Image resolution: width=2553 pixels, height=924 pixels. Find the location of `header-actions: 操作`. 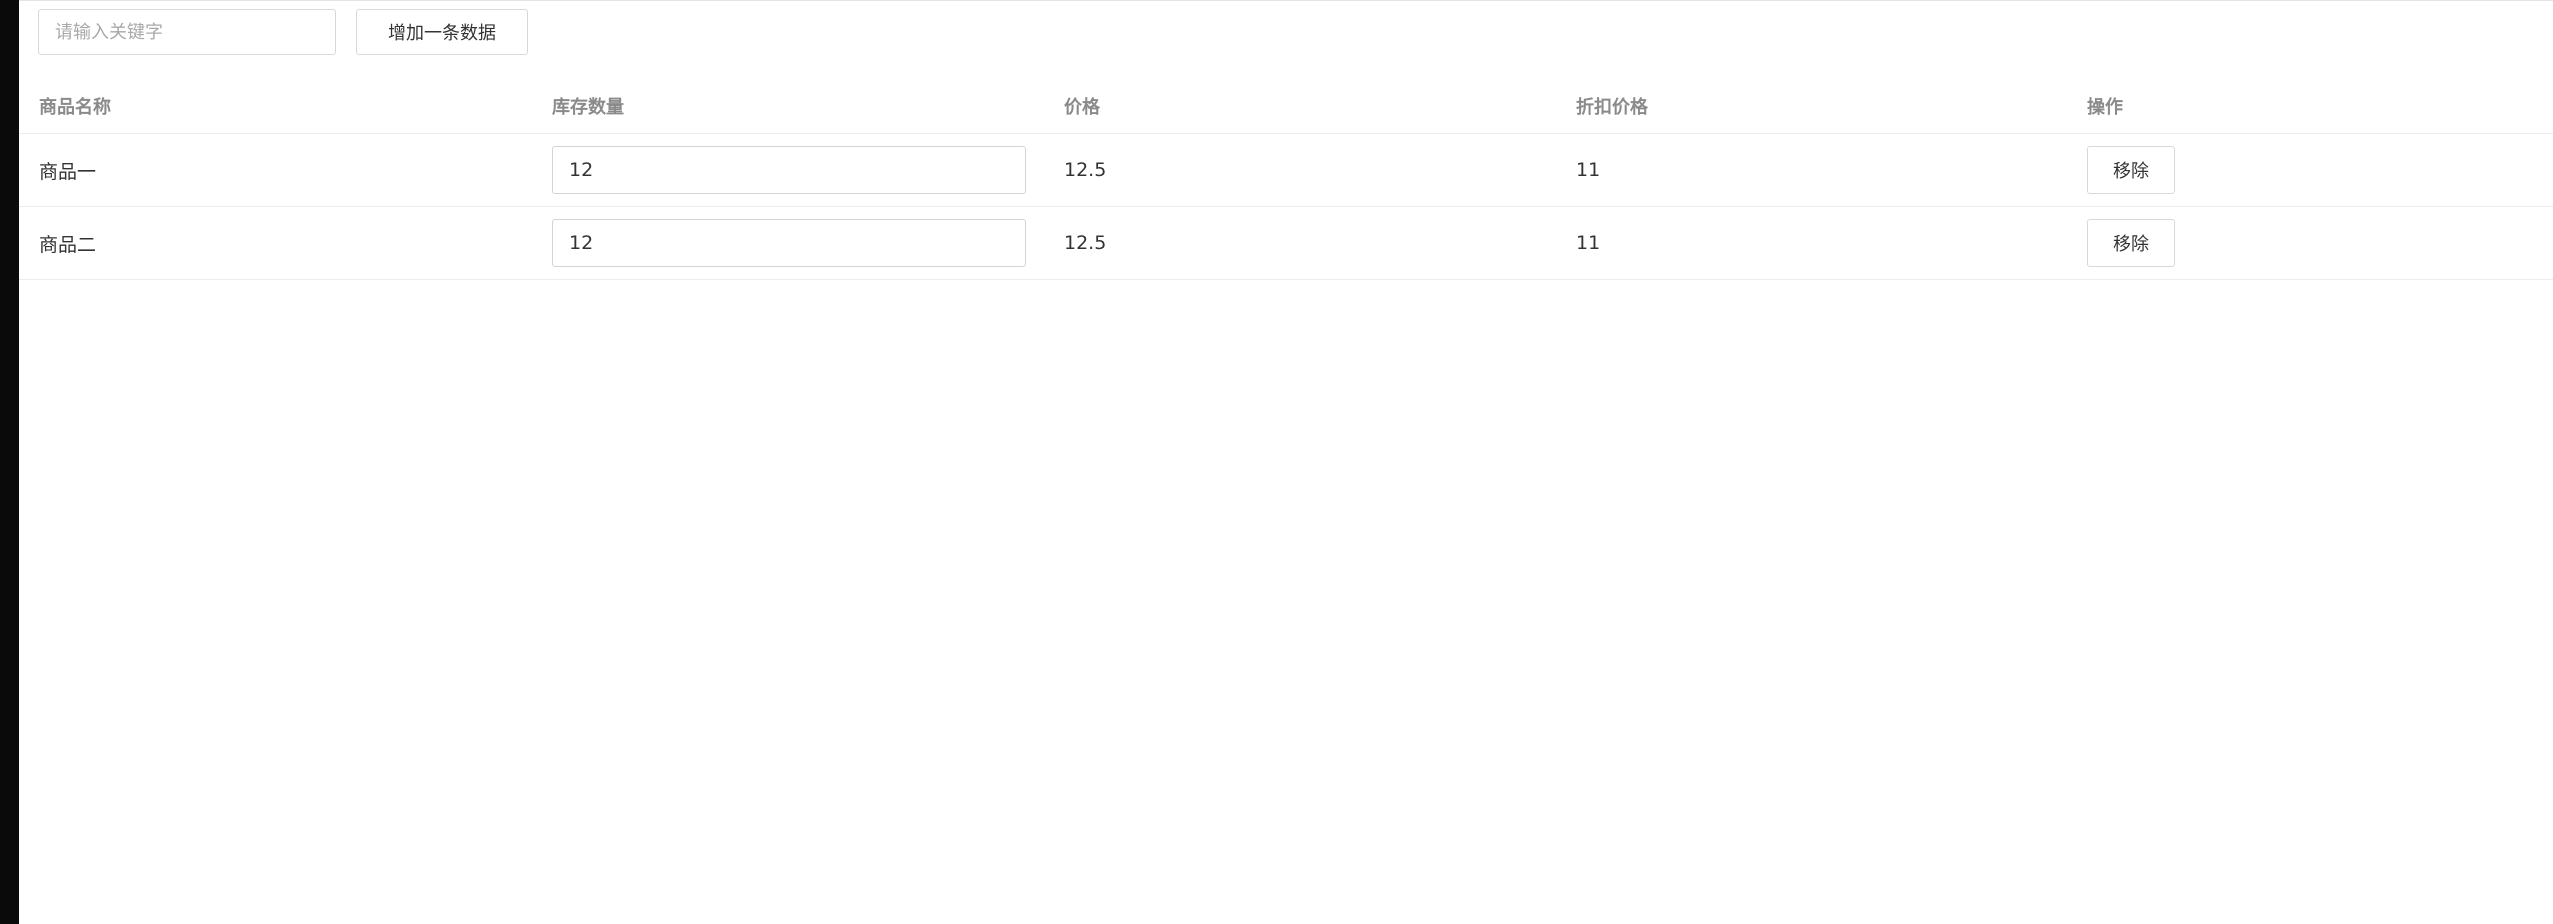

header-actions: 操作 is located at coordinates (2105, 107).